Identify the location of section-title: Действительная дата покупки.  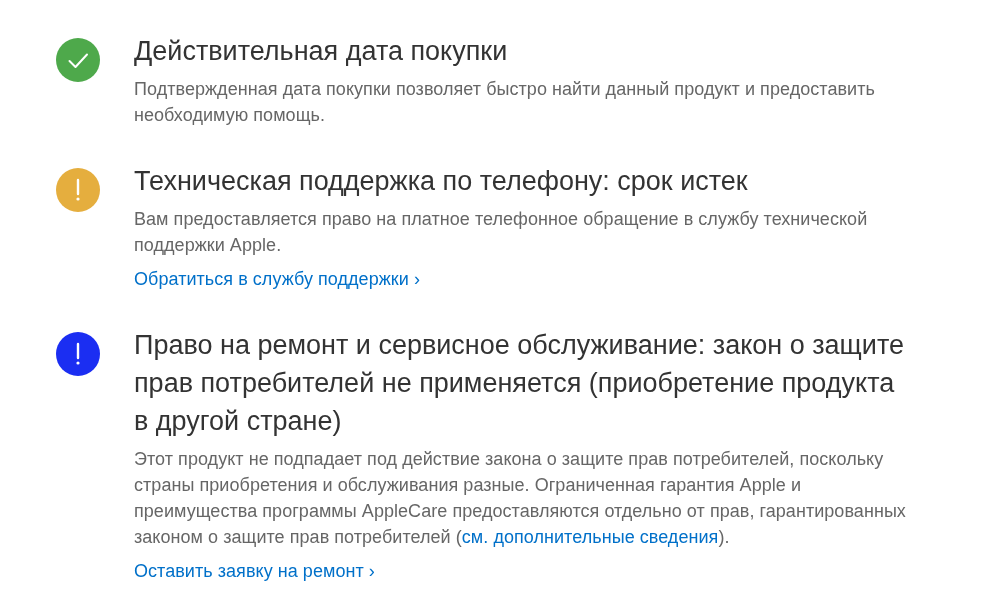
(321, 51).